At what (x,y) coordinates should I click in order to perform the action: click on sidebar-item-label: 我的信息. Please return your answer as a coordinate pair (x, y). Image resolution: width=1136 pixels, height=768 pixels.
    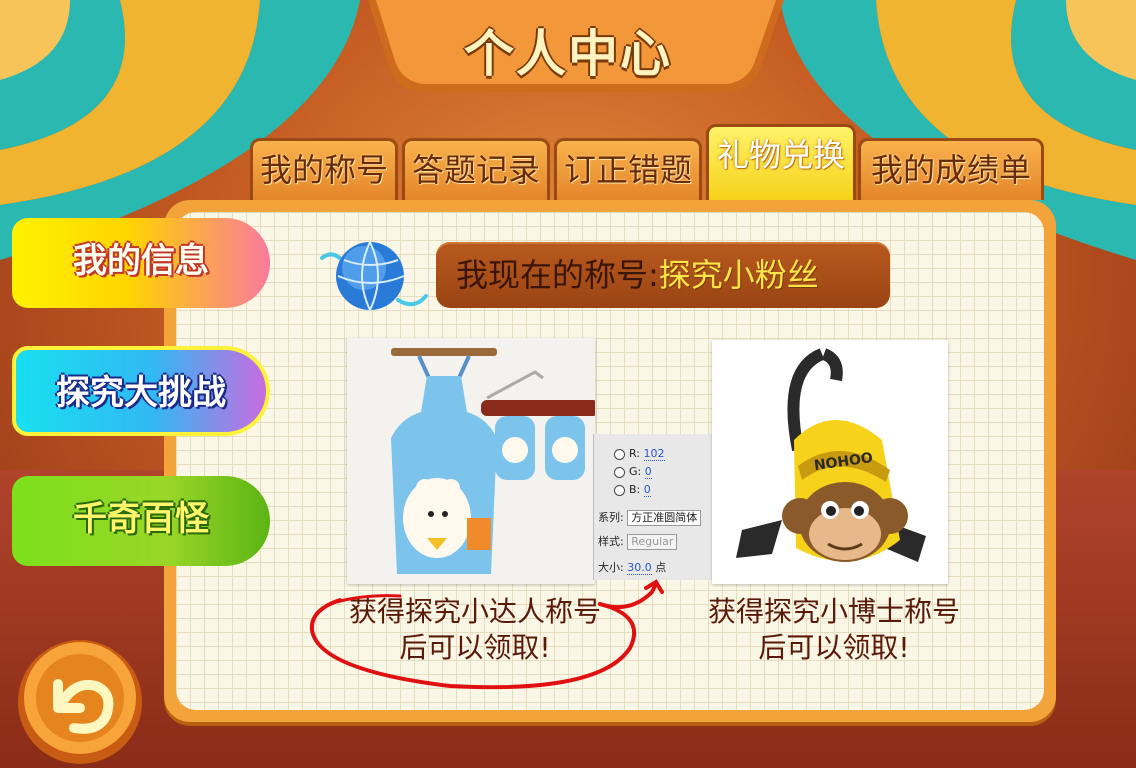
    Looking at the image, I should click on (141, 261).